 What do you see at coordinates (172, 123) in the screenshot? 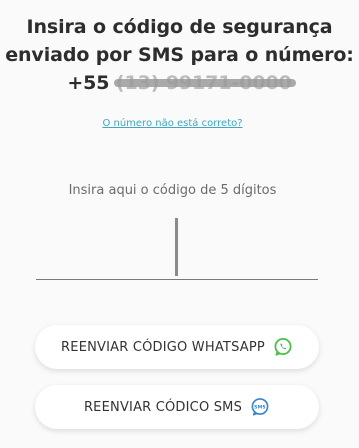
I see `wrong-number-link: O número não está correto?` at bounding box center [172, 123].